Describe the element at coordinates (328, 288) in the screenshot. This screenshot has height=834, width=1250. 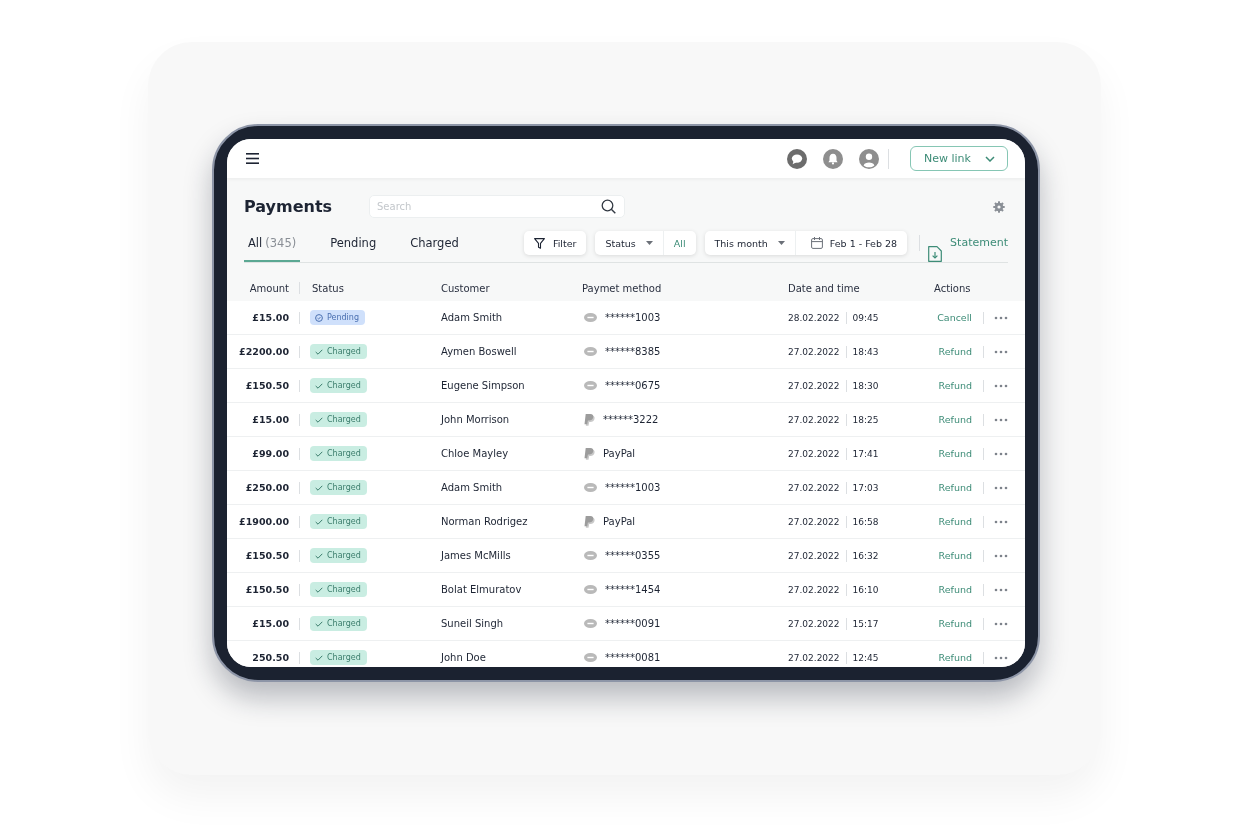
I see `column-header: Status` at that location.